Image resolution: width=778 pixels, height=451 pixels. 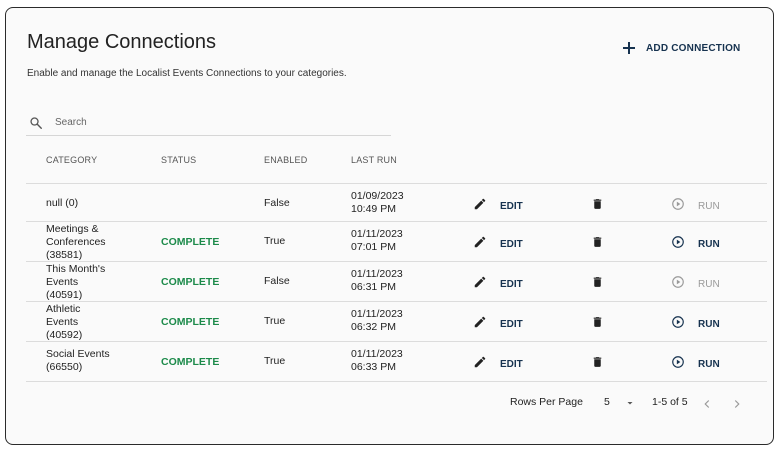 What do you see at coordinates (737, 404) in the screenshot?
I see `chevron-right-icon` at bounding box center [737, 404].